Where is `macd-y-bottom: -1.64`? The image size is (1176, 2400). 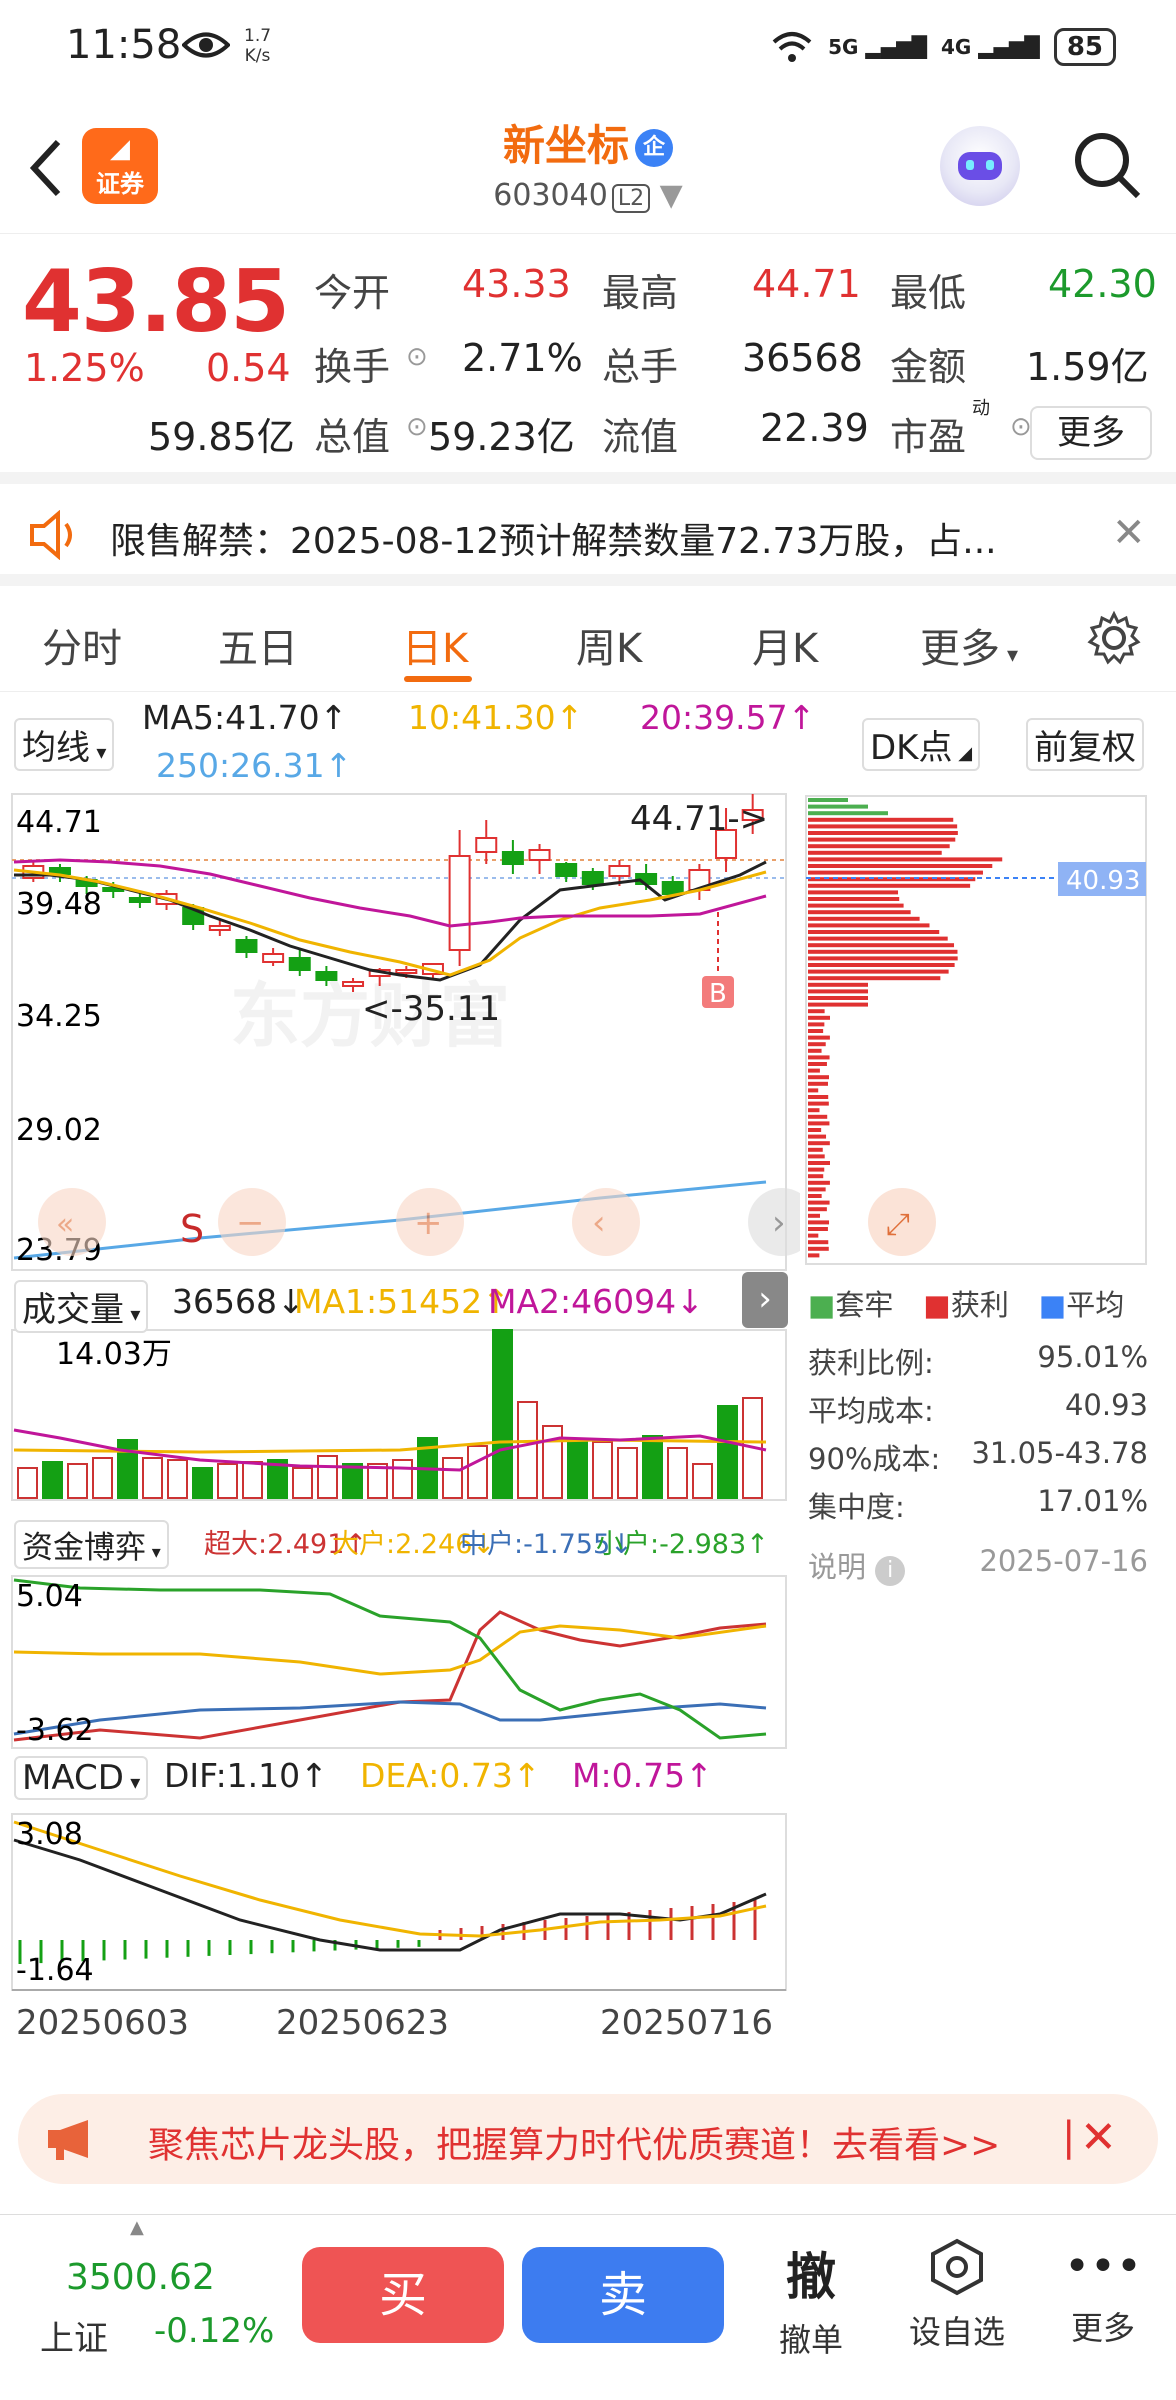
macd-y-bottom: -1.64 is located at coordinates (55, 1970).